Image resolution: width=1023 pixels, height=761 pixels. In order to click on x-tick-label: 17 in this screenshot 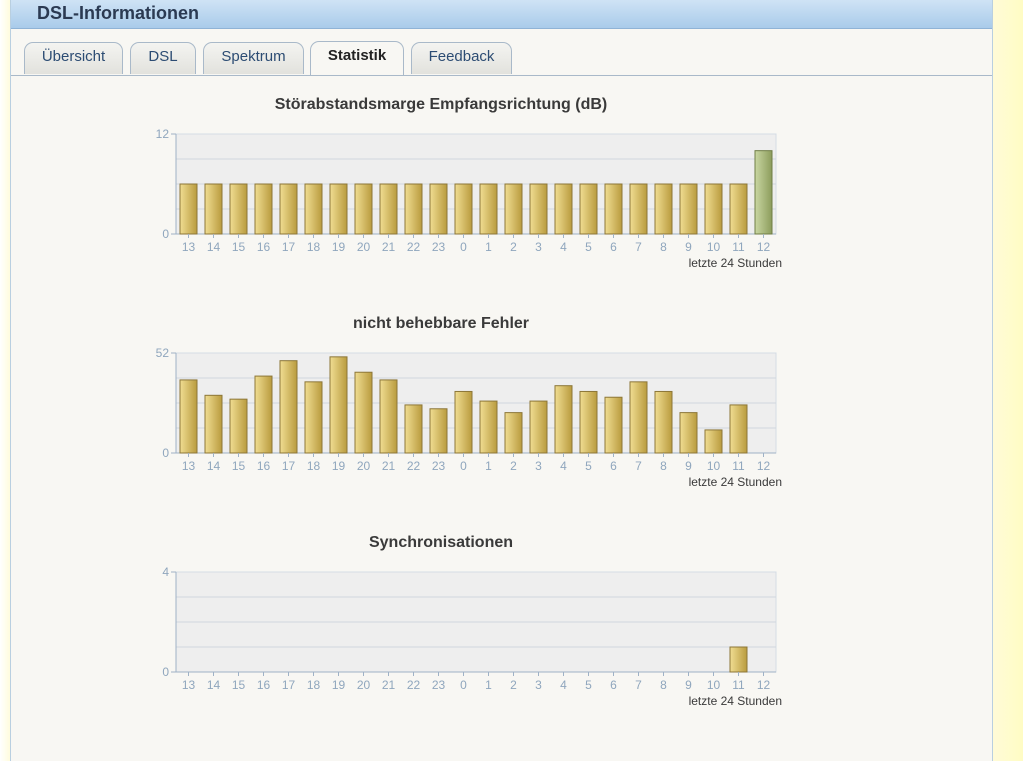, I will do `click(289, 685)`.